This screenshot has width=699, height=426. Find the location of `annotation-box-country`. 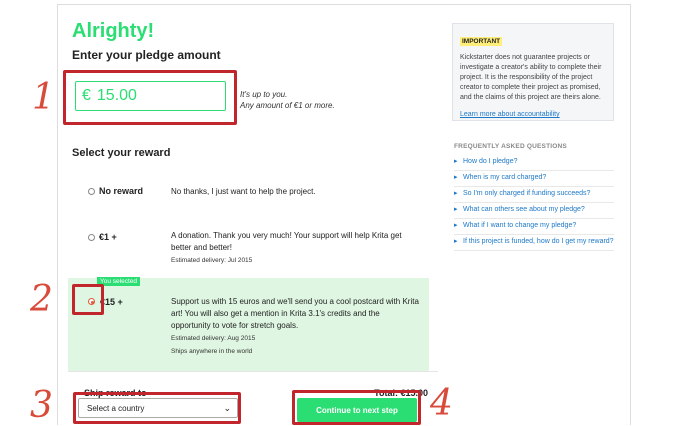

annotation-box-country is located at coordinates (157, 408).